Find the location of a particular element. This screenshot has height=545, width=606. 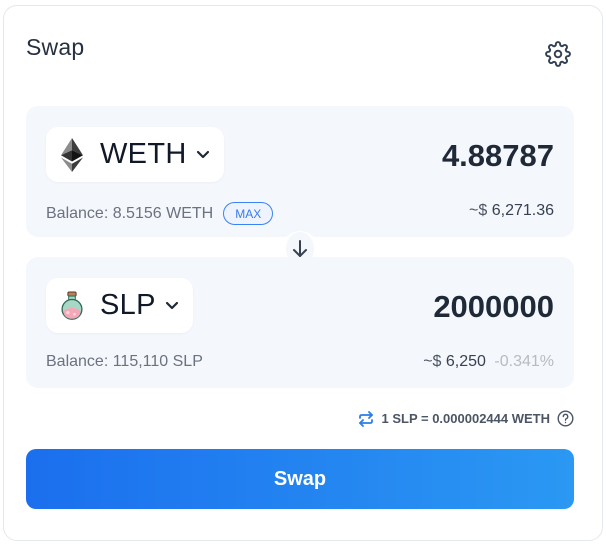

exchange-rate: 1 SLP = 0.000002444 WETH is located at coordinates (466, 418).